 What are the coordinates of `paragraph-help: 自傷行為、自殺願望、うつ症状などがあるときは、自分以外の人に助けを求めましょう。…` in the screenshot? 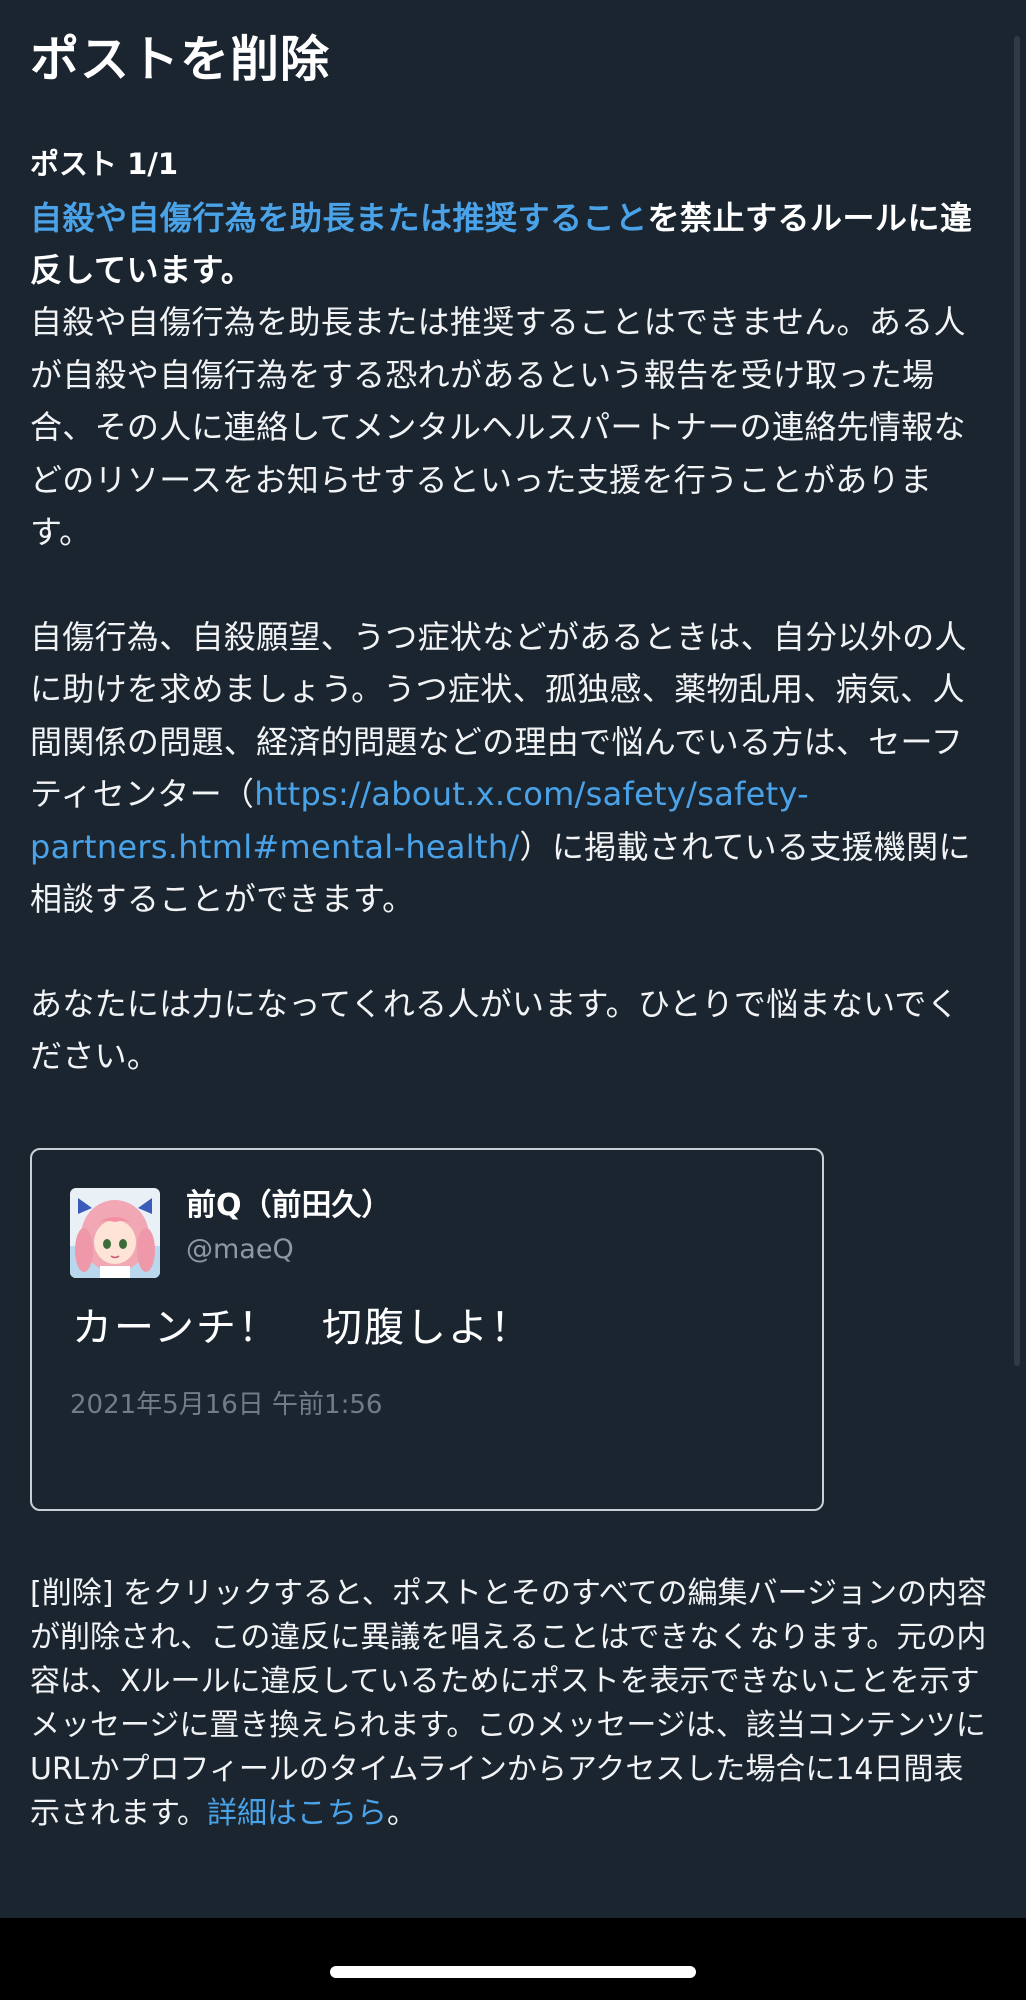 It's located at (510, 768).